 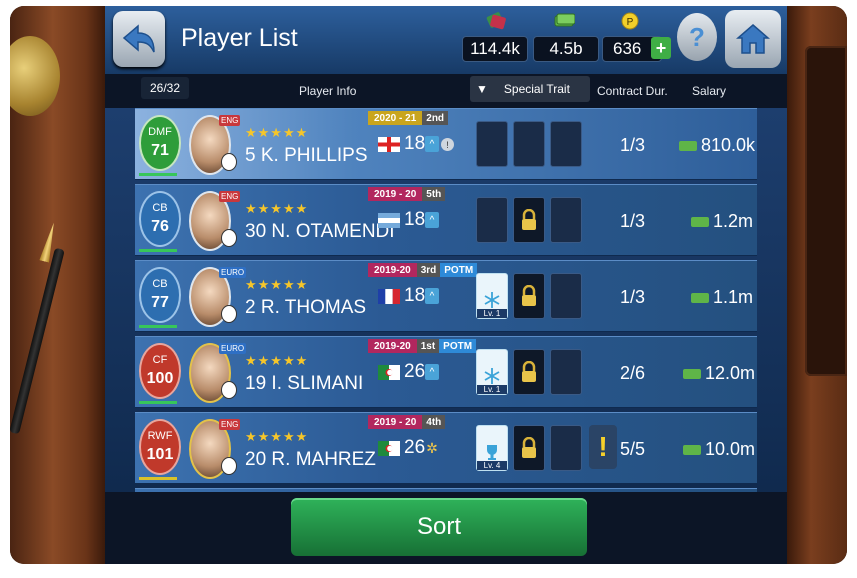 What do you see at coordinates (434, 422) in the screenshot?
I see `season-rank: 4th` at bounding box center [434, 422].